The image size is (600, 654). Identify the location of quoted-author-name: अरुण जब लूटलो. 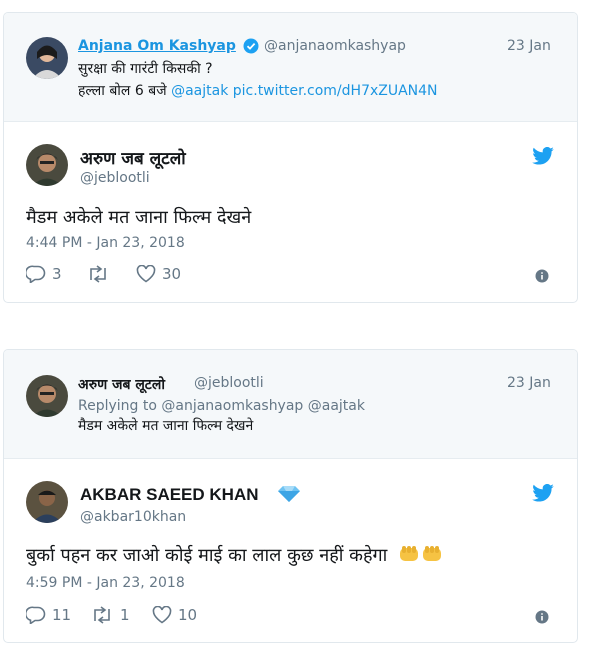
(121, 384).